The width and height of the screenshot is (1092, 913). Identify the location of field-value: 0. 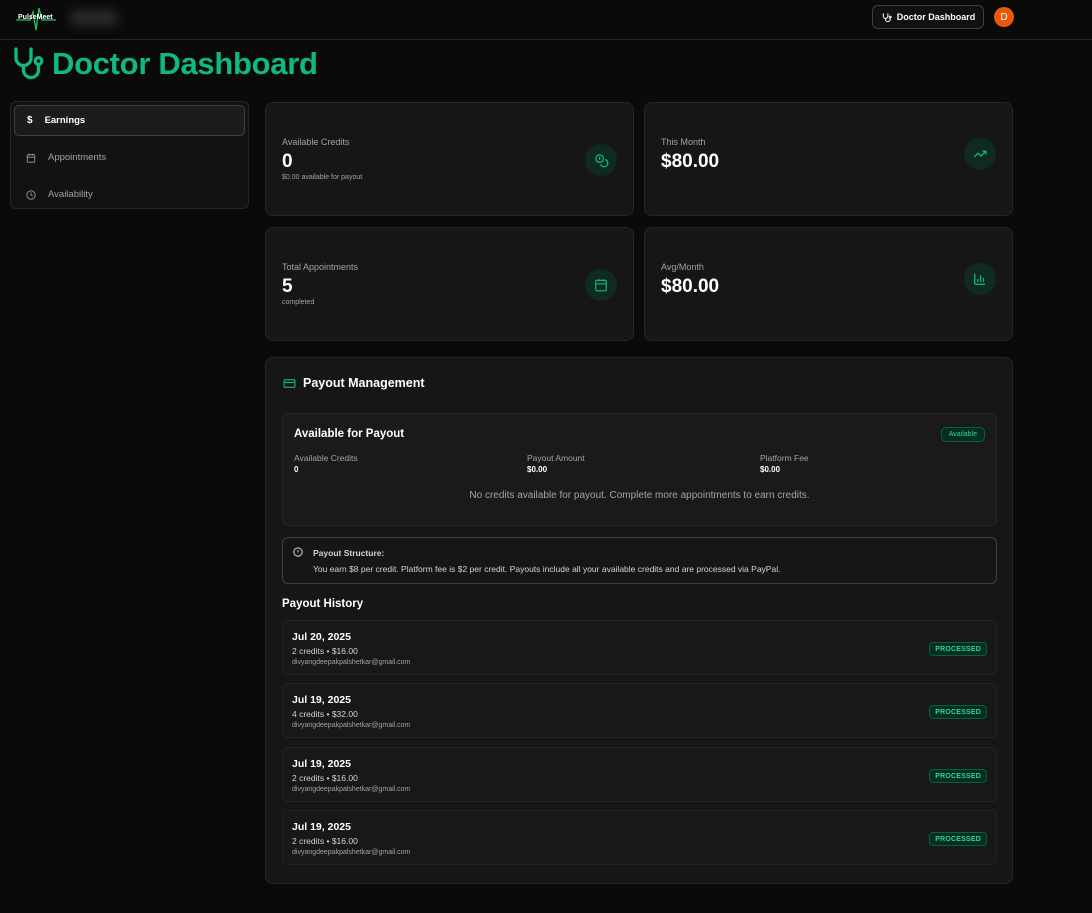
(296, 469).